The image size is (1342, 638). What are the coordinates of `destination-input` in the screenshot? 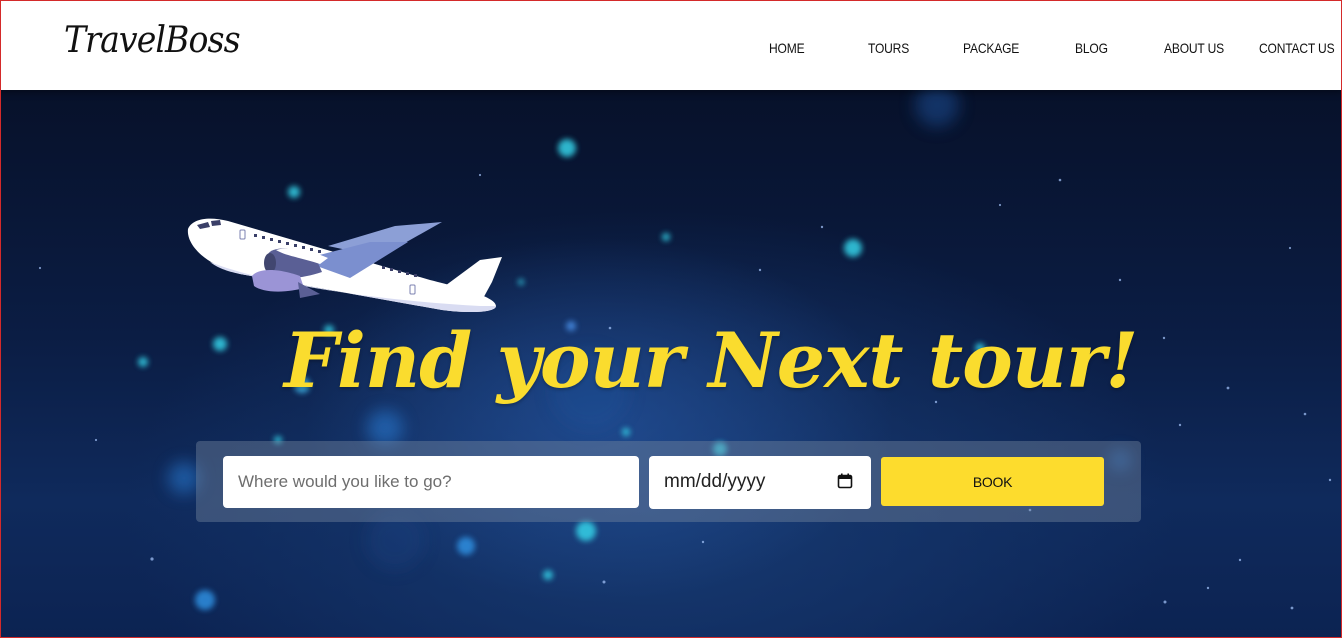 It's located at (431, 482).